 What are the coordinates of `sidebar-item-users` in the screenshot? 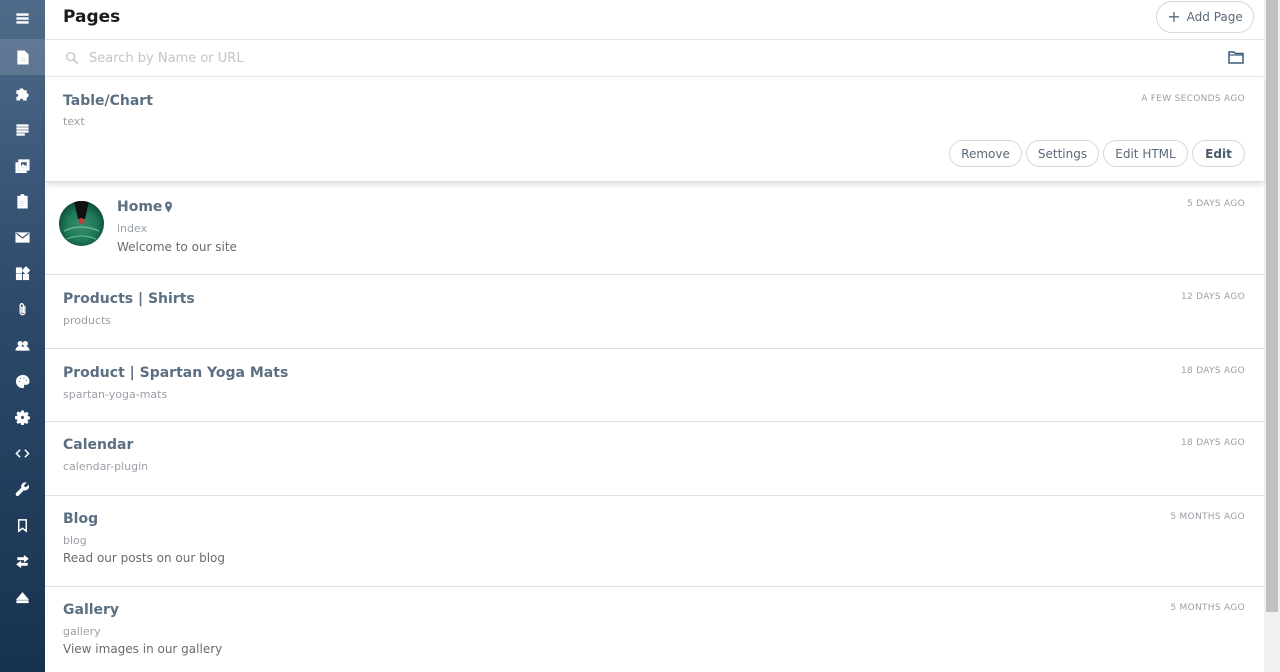 It's located at (22, 345).